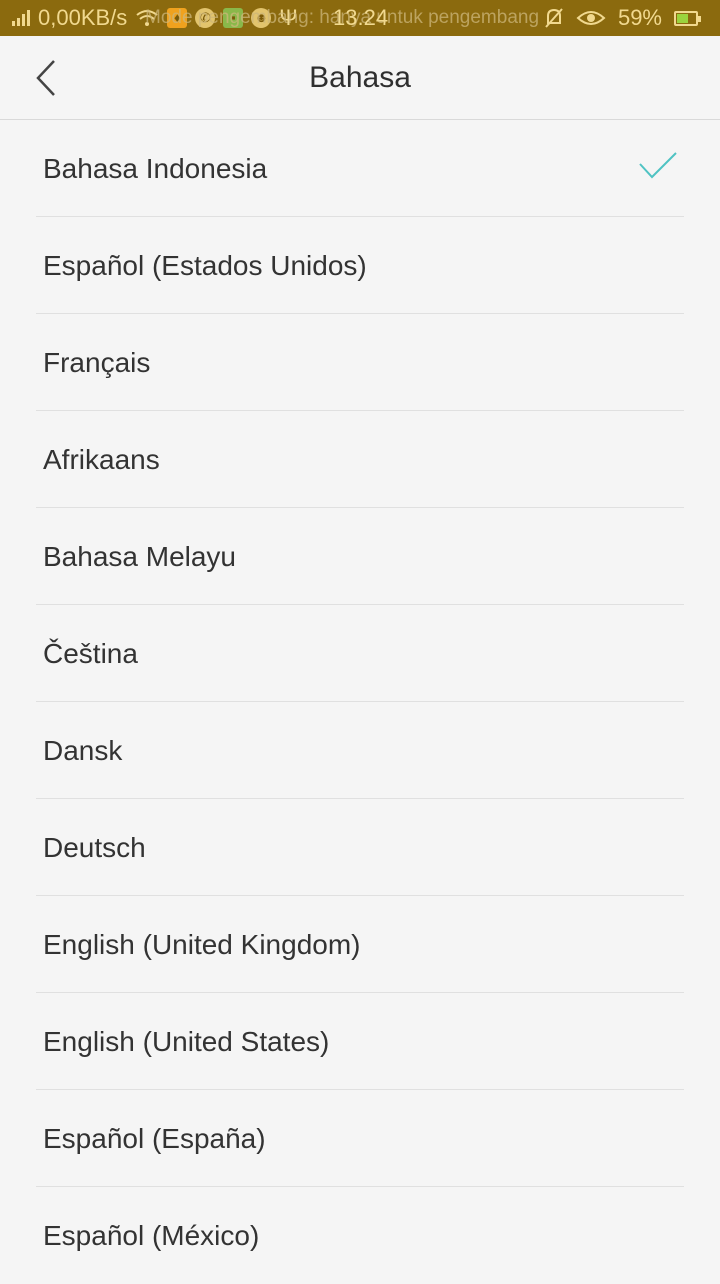 The image size is (720, 1284). Describe the element at coordinates (591, 18) in the screenshot. I see `eye-icon` at that location.